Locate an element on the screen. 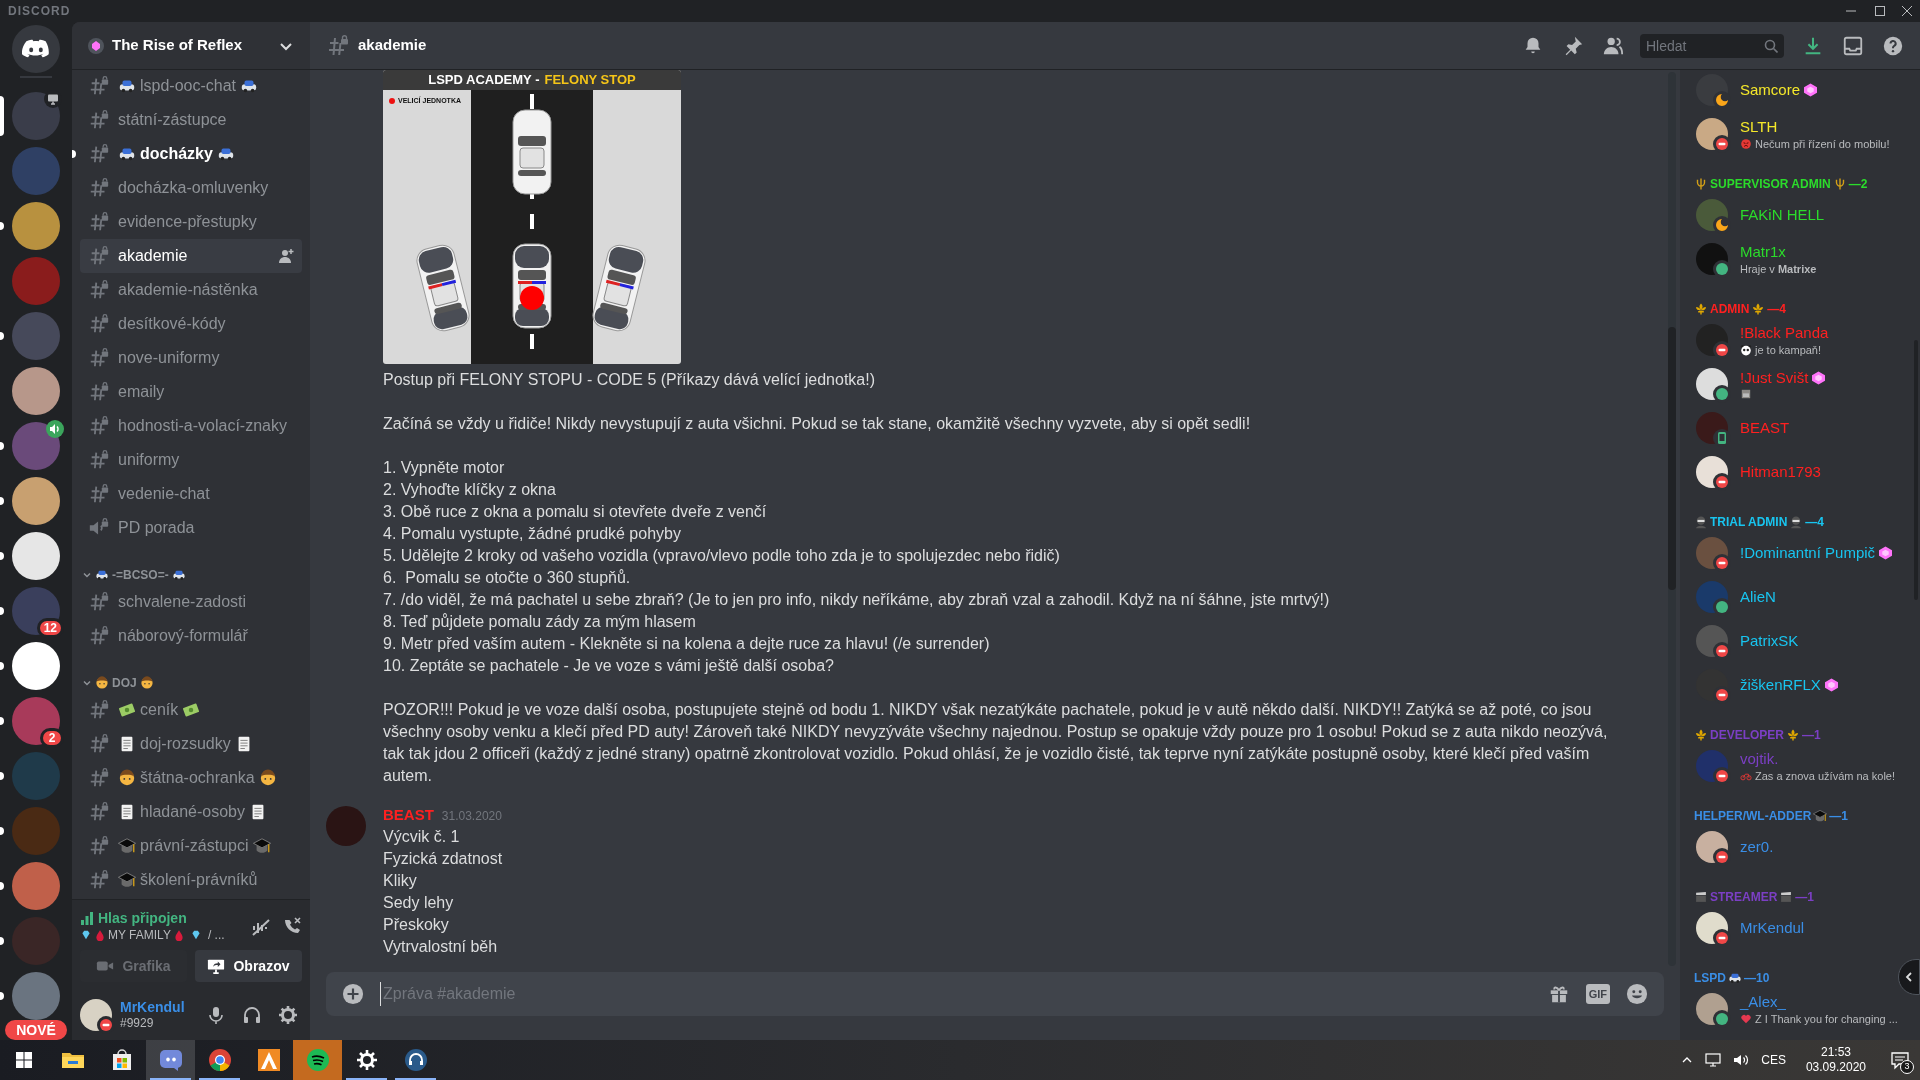 This screenshot has height=1080, width=1920. role-name: TRIAL ADMIN is located at coordinates (1749, 522).